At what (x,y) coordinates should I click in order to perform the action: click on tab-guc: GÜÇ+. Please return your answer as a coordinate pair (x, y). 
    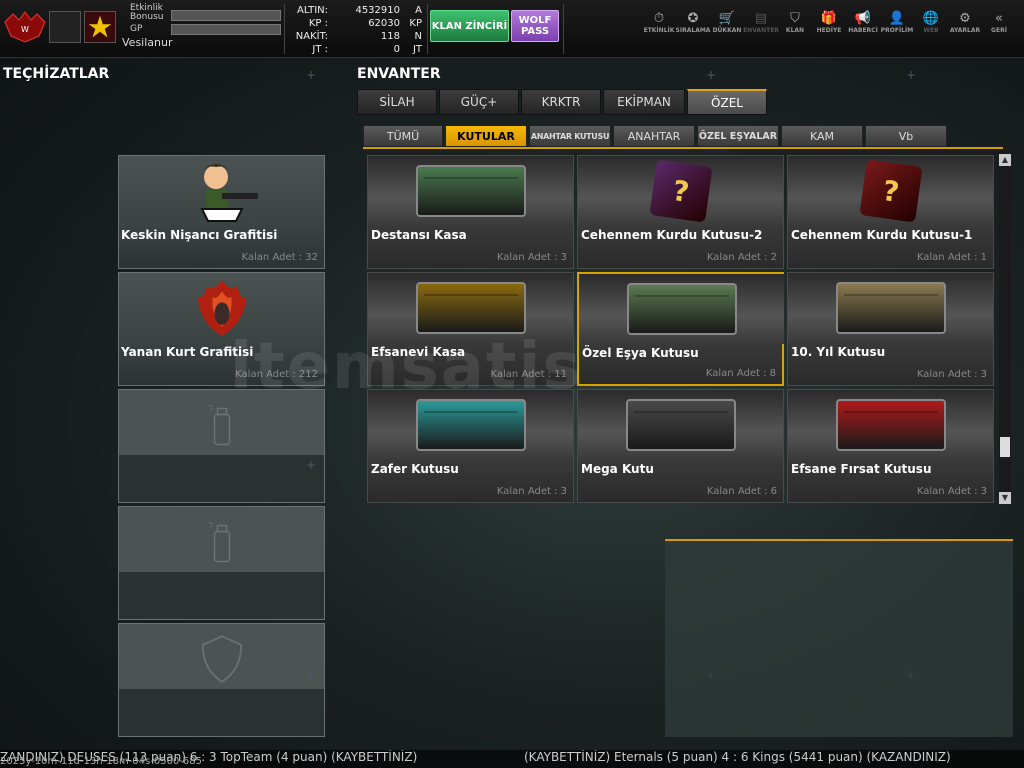
    Looking at the image, I should click on (479, 102).